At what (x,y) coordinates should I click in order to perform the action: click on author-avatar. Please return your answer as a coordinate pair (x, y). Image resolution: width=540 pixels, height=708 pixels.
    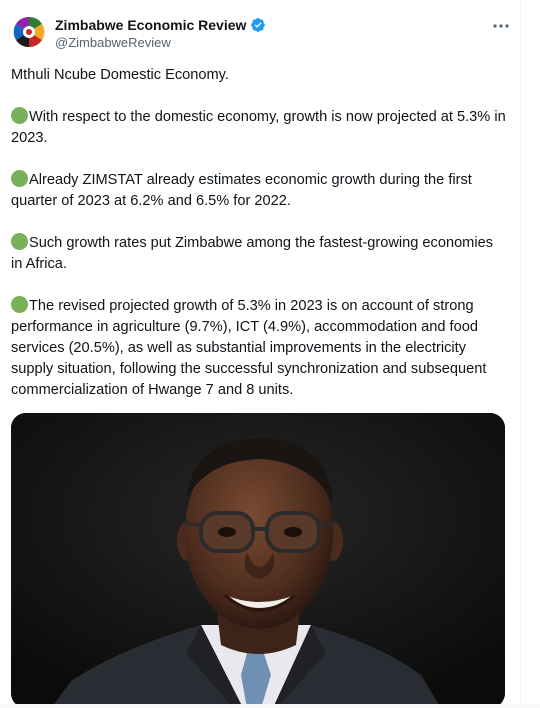
    Looking at the image, I should click on (29, 32).